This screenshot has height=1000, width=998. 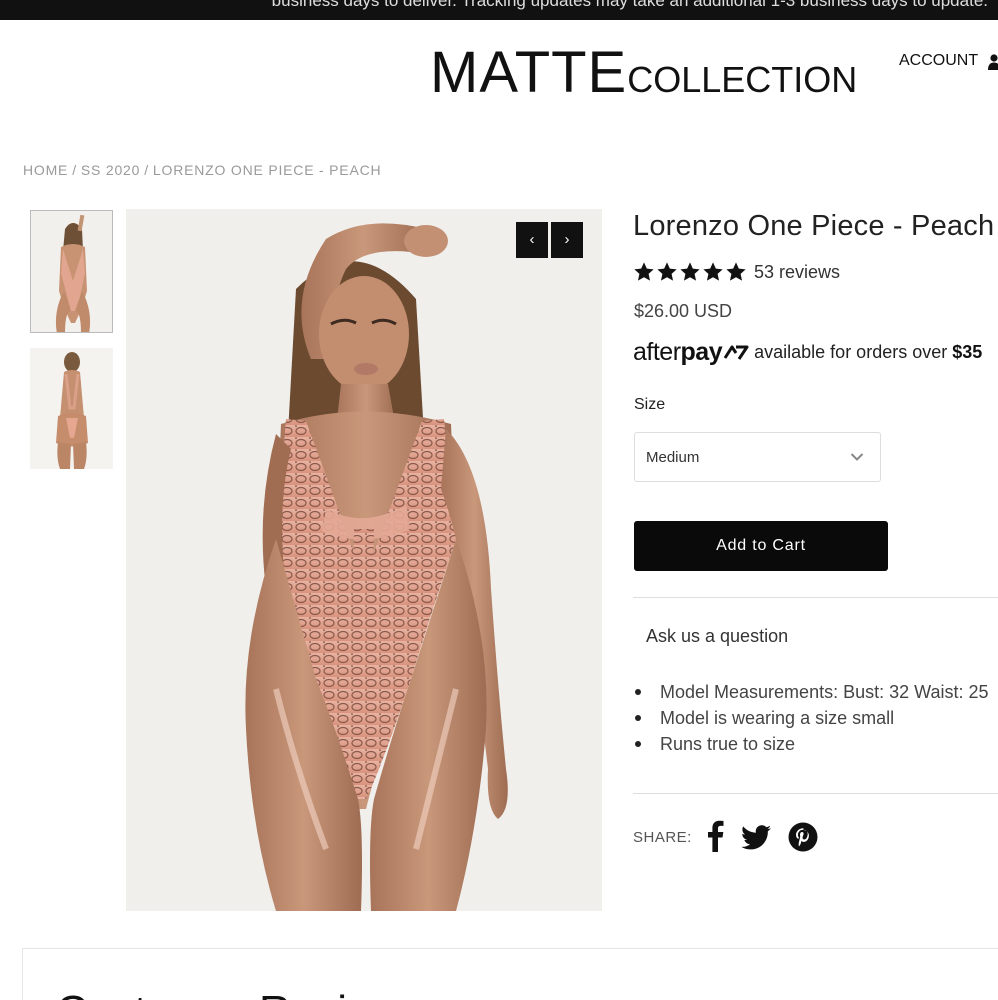 I want to click on facebook-icon, so click(x=715, y=836).